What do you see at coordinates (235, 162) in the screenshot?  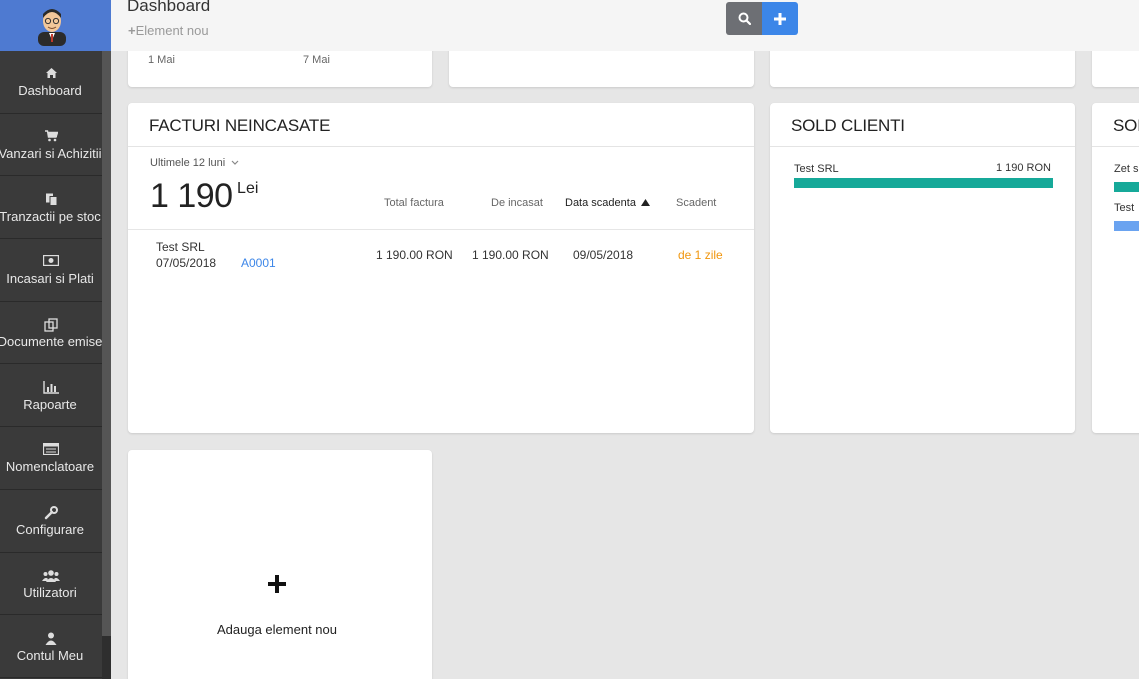 I see `chevron-down-icon` at bounding box center [235, 162].